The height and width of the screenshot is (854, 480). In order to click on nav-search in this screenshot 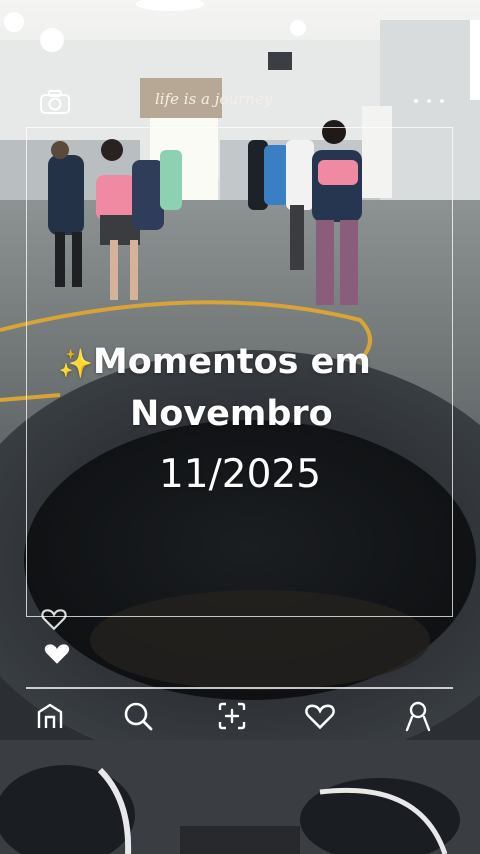, I will do `click(138, 716)`.